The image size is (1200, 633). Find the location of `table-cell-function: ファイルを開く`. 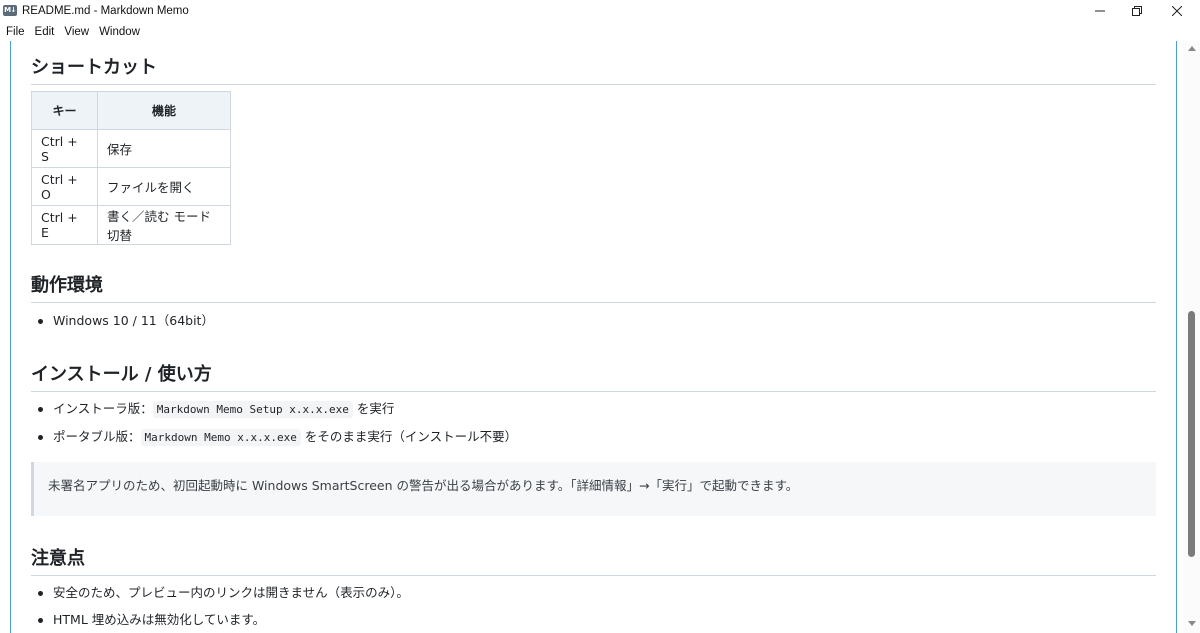

table-cell-function: ファイルを開く is located at coordinates (164, 186).